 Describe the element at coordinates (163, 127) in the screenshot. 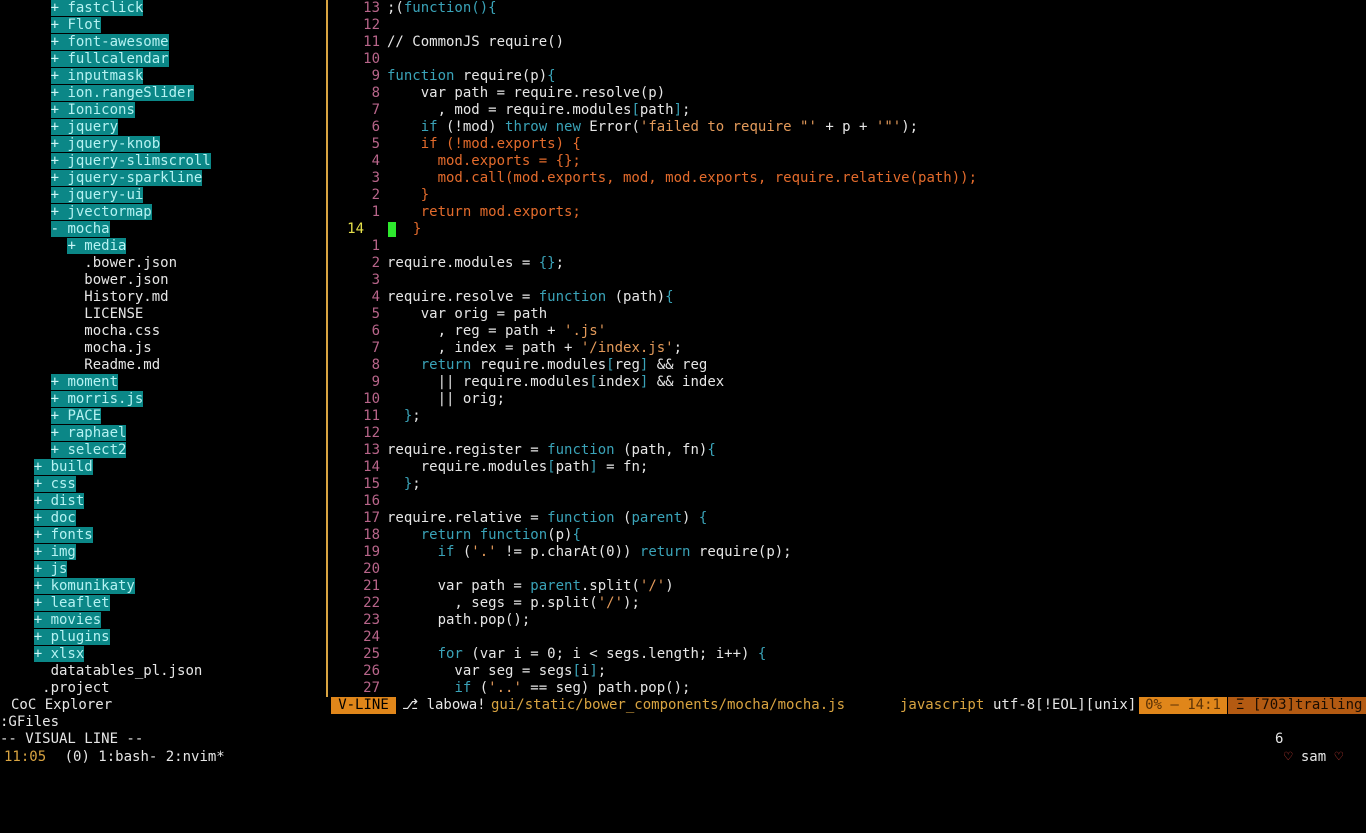

I see `tree-folder: + jquery` at that location.